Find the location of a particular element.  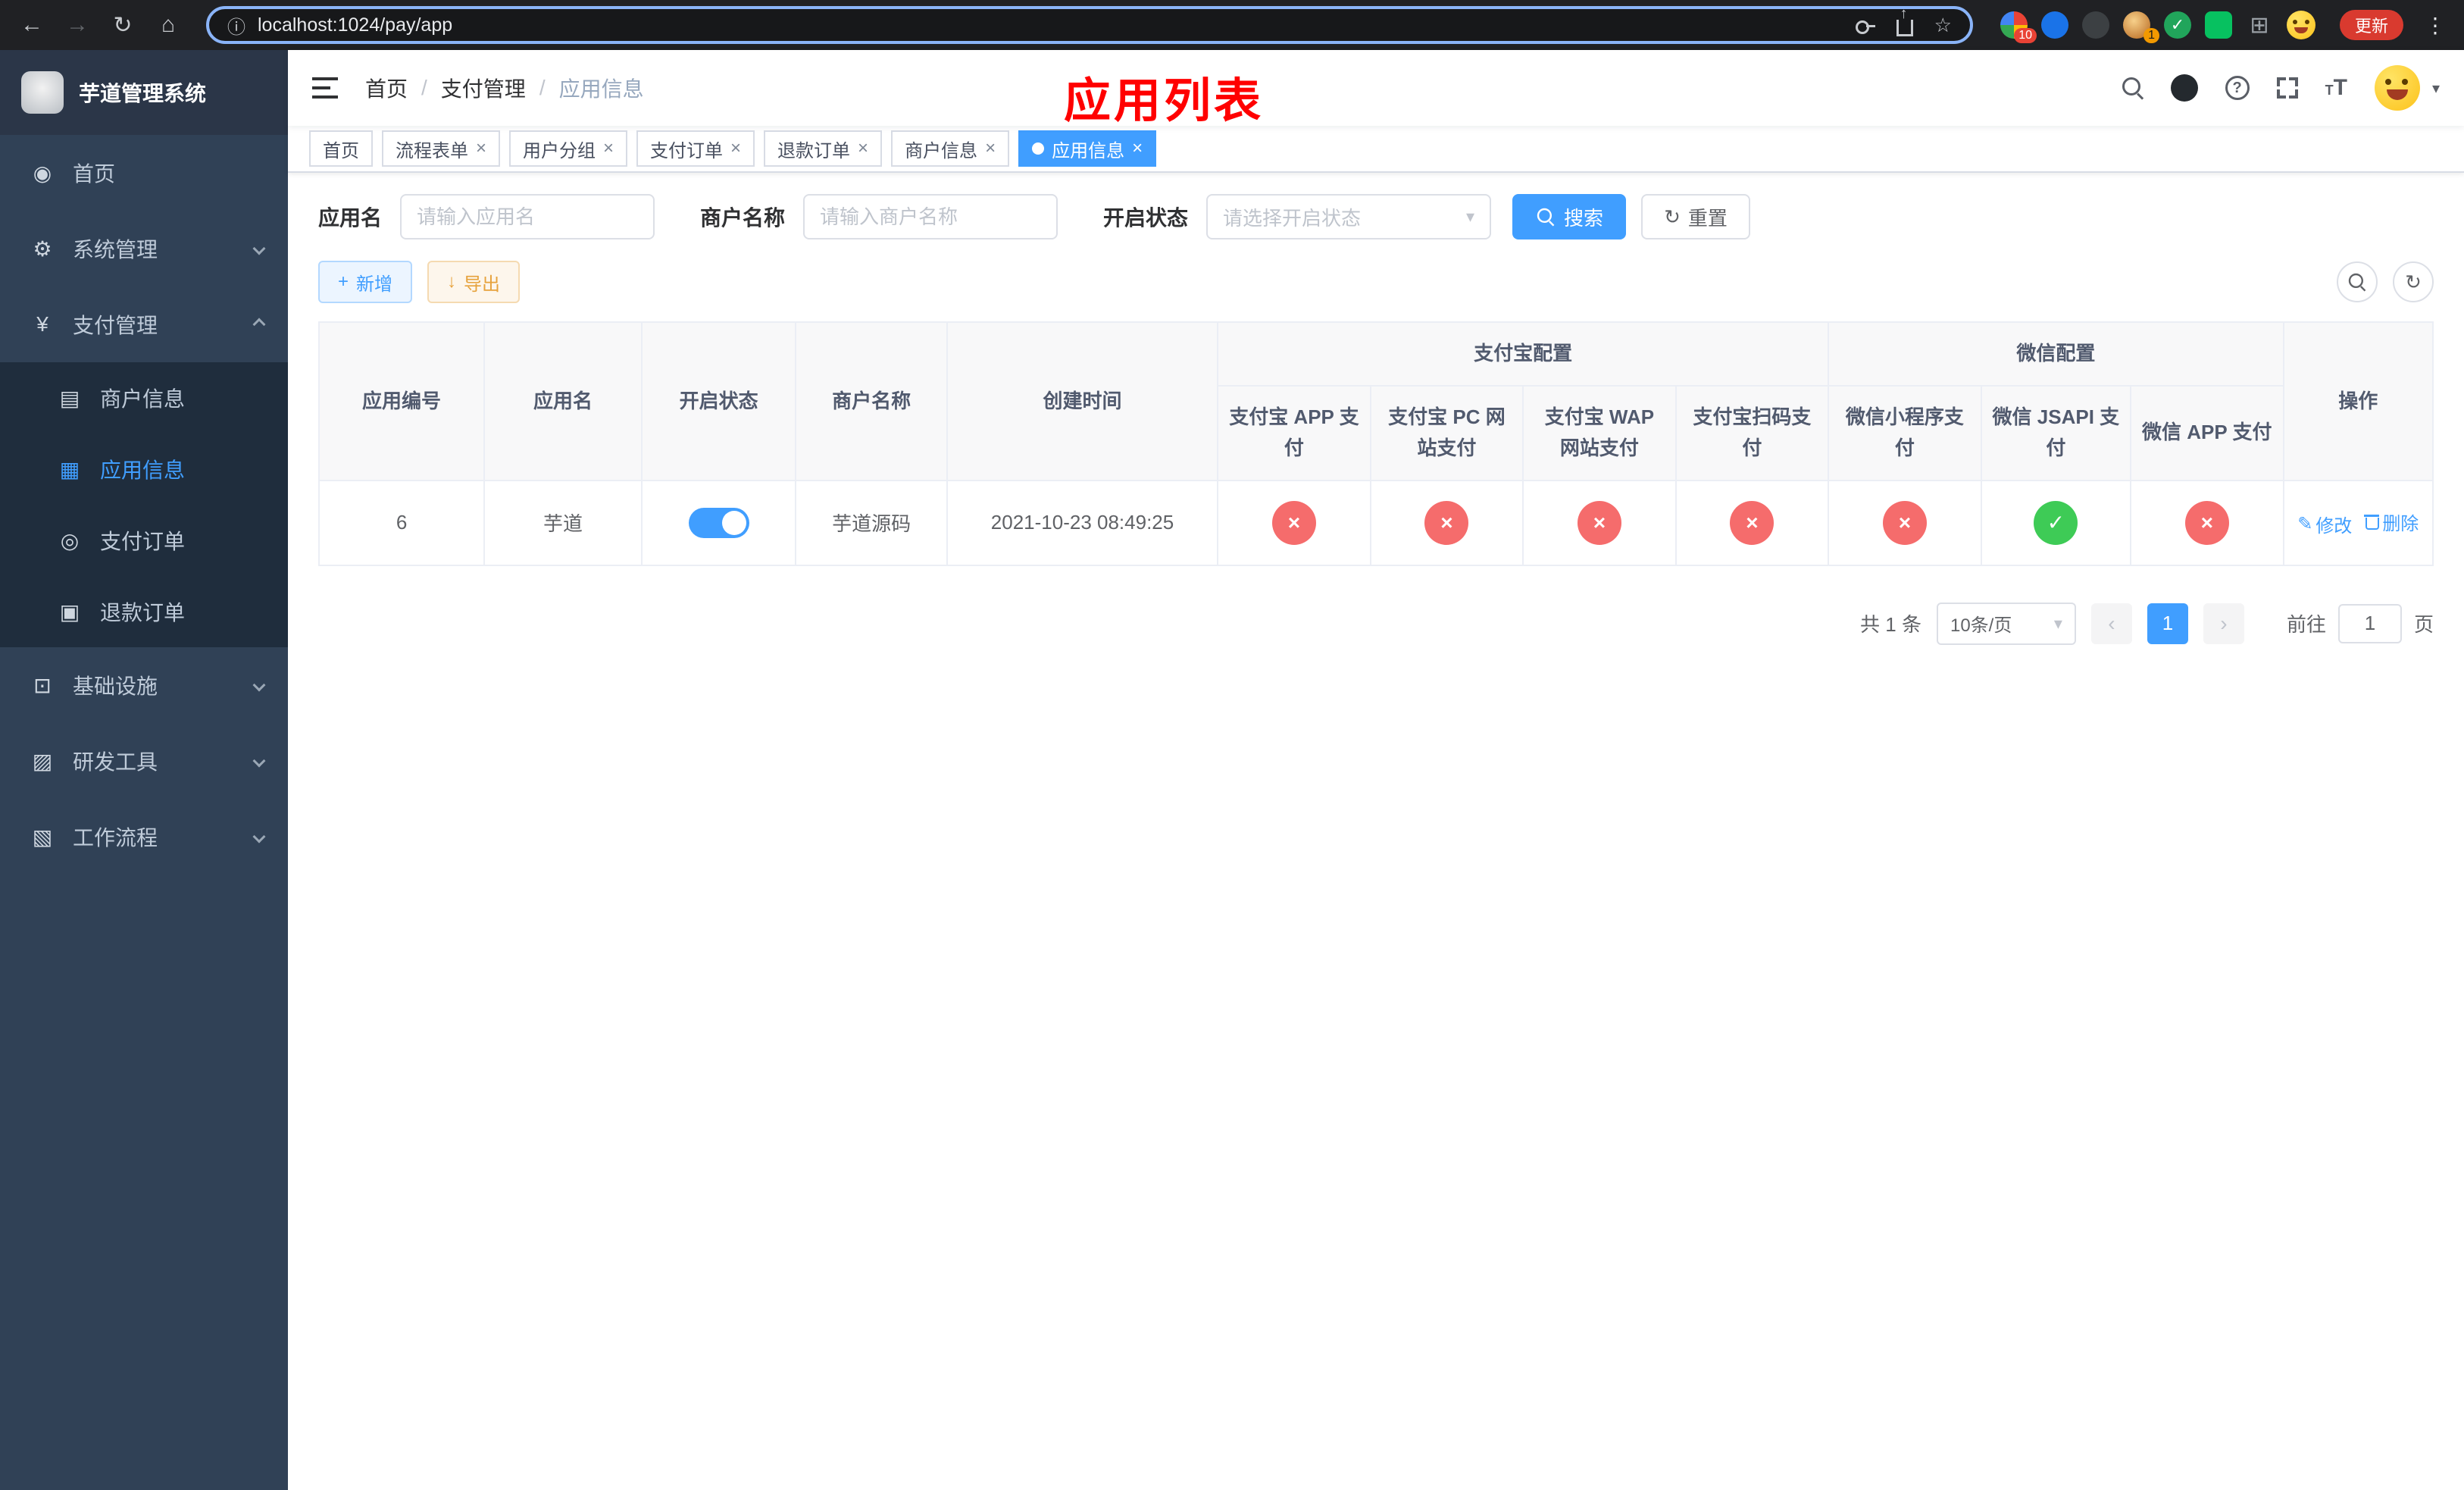

browser-menu-icon: ⋮ is located at coordinates (2435, 26).